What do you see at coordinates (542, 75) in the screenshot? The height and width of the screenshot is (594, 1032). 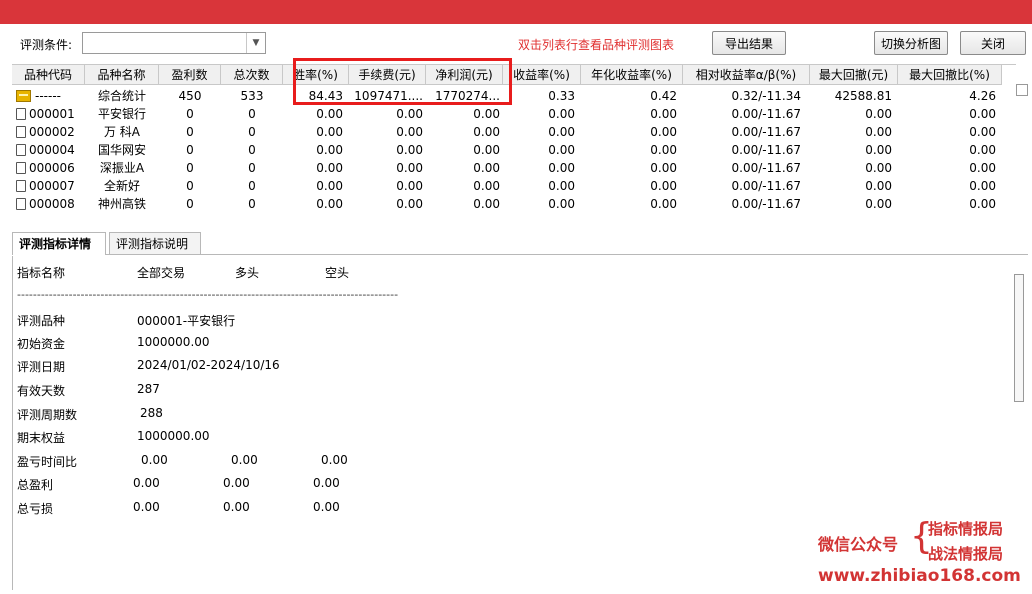 I see `col-header-return: 收益率(%)` at bounding box center [542, 75].